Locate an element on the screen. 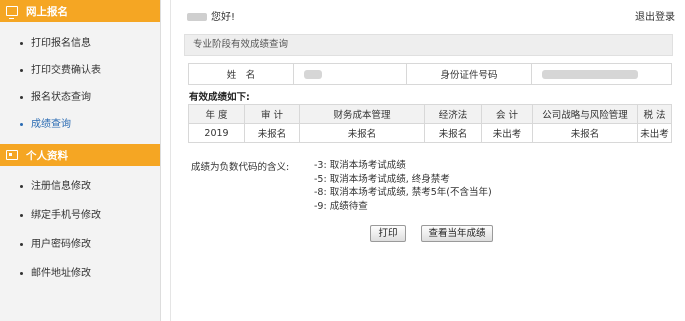 The height and width of the screenshot is (321, 685). scores-caption: 有效成绩如下: is located at coordinates (219, 97).